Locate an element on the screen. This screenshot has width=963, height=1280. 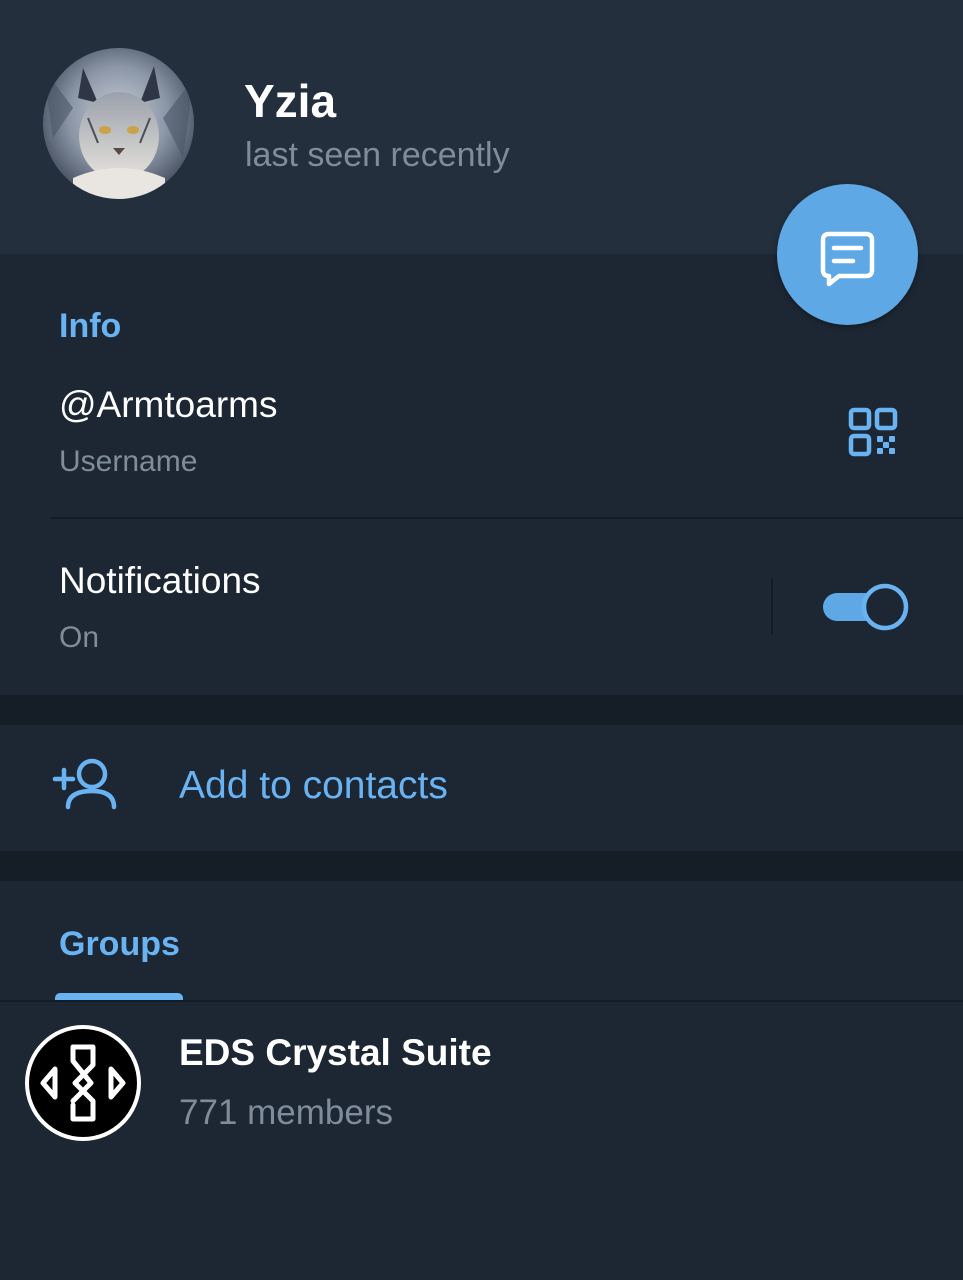
lynx-avatar-image is located at coordinates (118, 123).